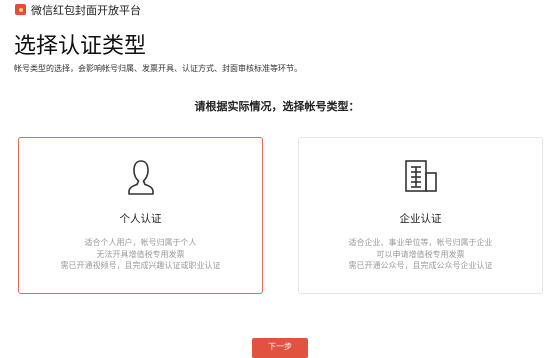 The image size is (554, 358). I want to click on red-envelope-icon, so click(20, 9).